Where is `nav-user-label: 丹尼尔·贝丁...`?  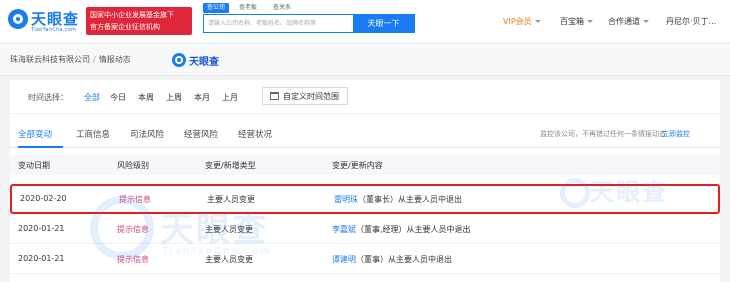 nav-user-label: 丹尼尔·贝丁... is located at coordinates (691, 21).